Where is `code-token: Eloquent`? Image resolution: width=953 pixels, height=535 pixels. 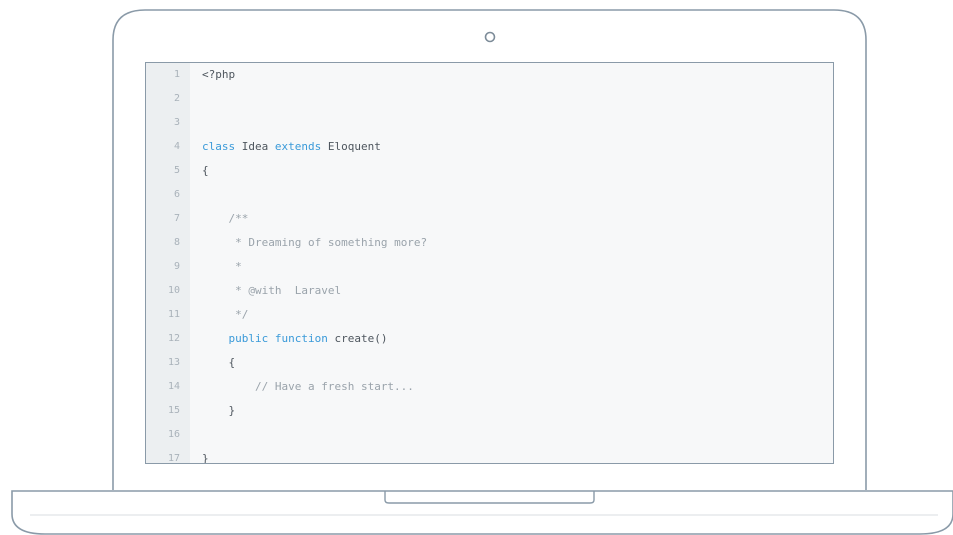 code-token: Eloquent is located at coordinates (351, 146).